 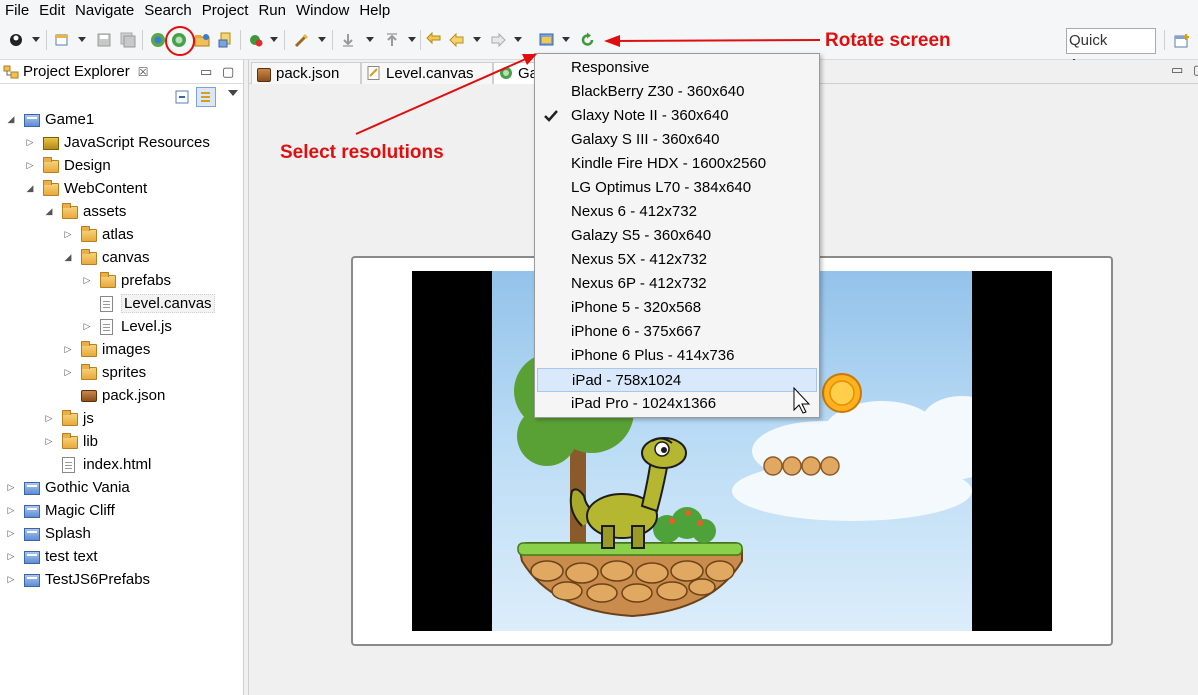 I want to click on menu-help: Help, so click(x=374, y=11).